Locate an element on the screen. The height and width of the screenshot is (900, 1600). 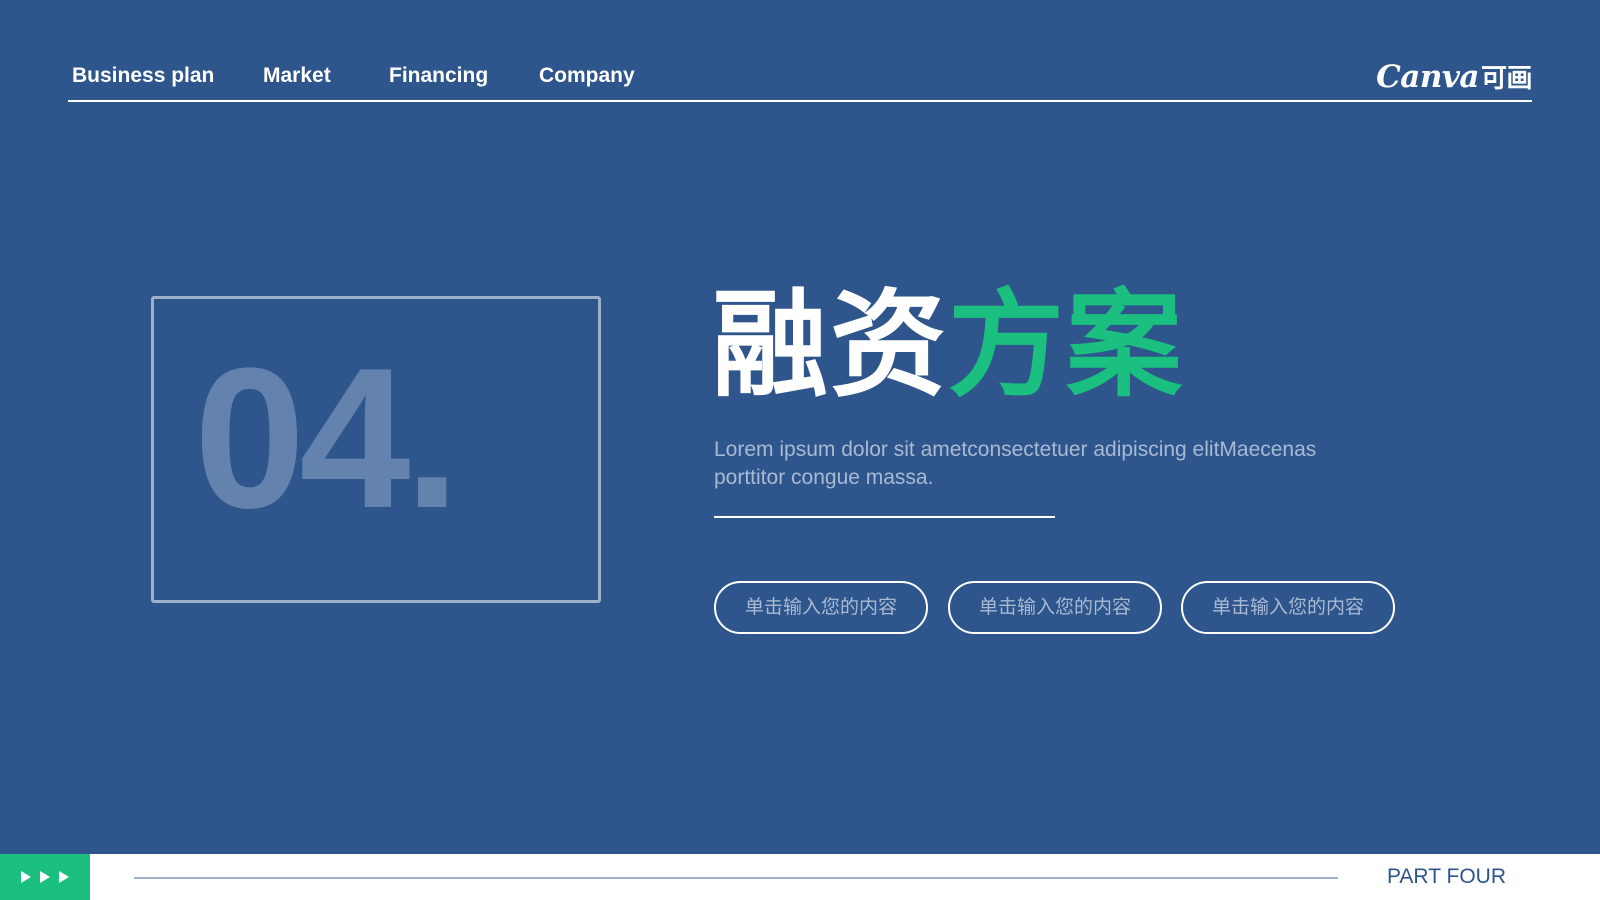
logo-cn-text: 可画 is located at coordinates (1506, 79).